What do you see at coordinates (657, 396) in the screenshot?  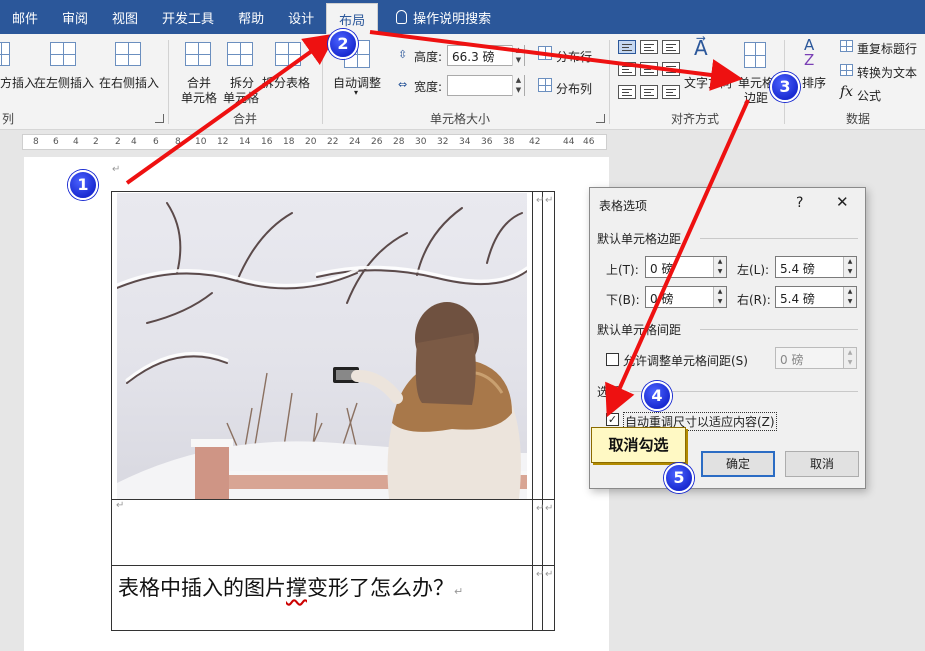 I see `step-badge-4: 4` at bounding box center [657, 396].